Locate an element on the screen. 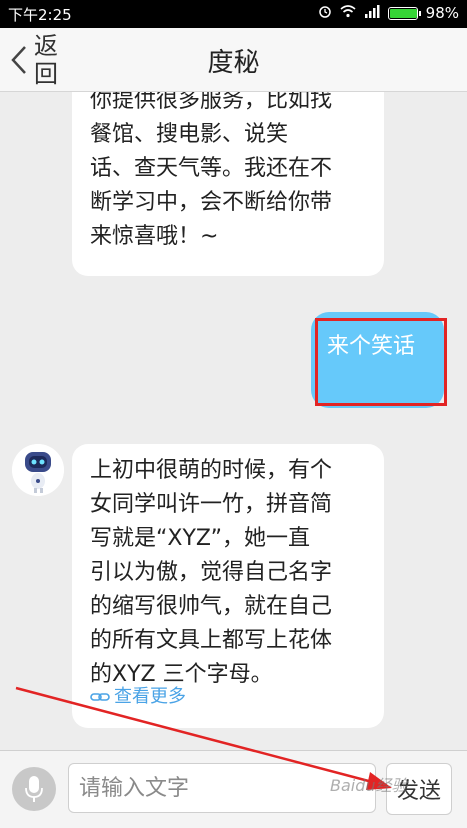  wifi-icon is located at coordinates (348, 13).